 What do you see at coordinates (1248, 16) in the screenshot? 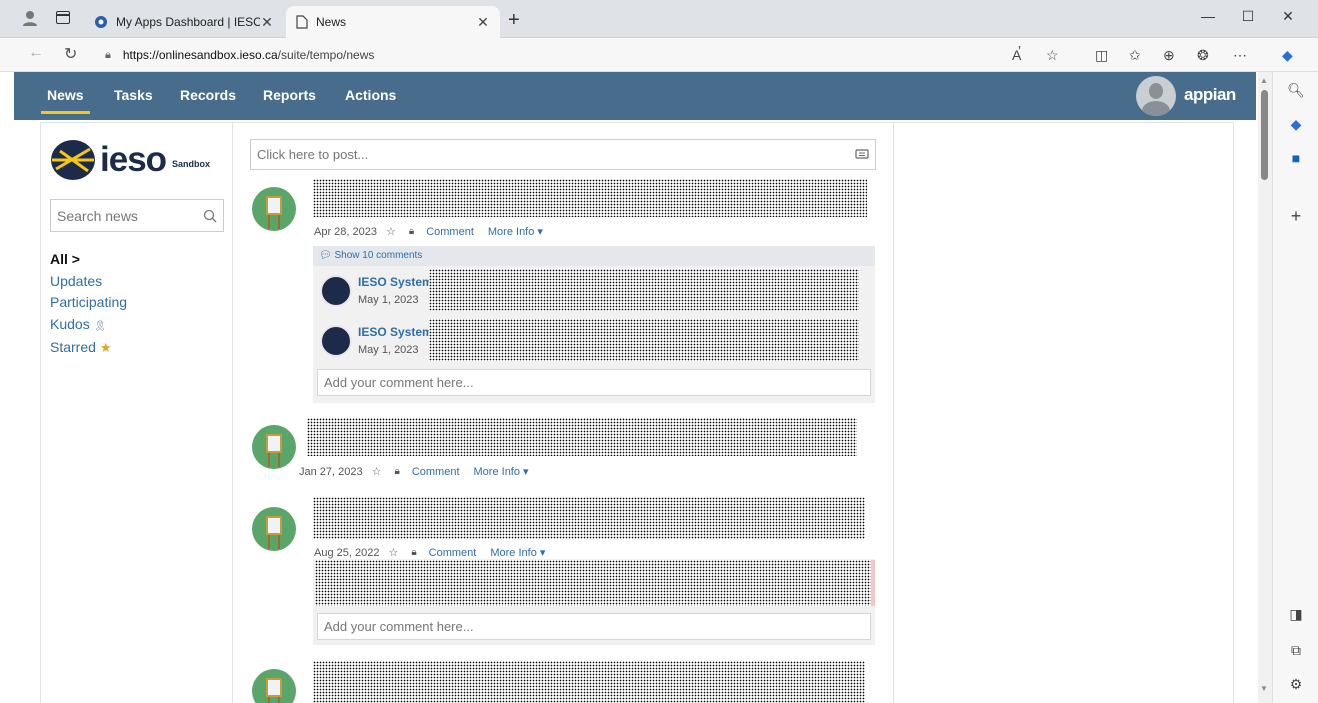
I see `maximize-button: ☐` at bounding box center [1248, 16].